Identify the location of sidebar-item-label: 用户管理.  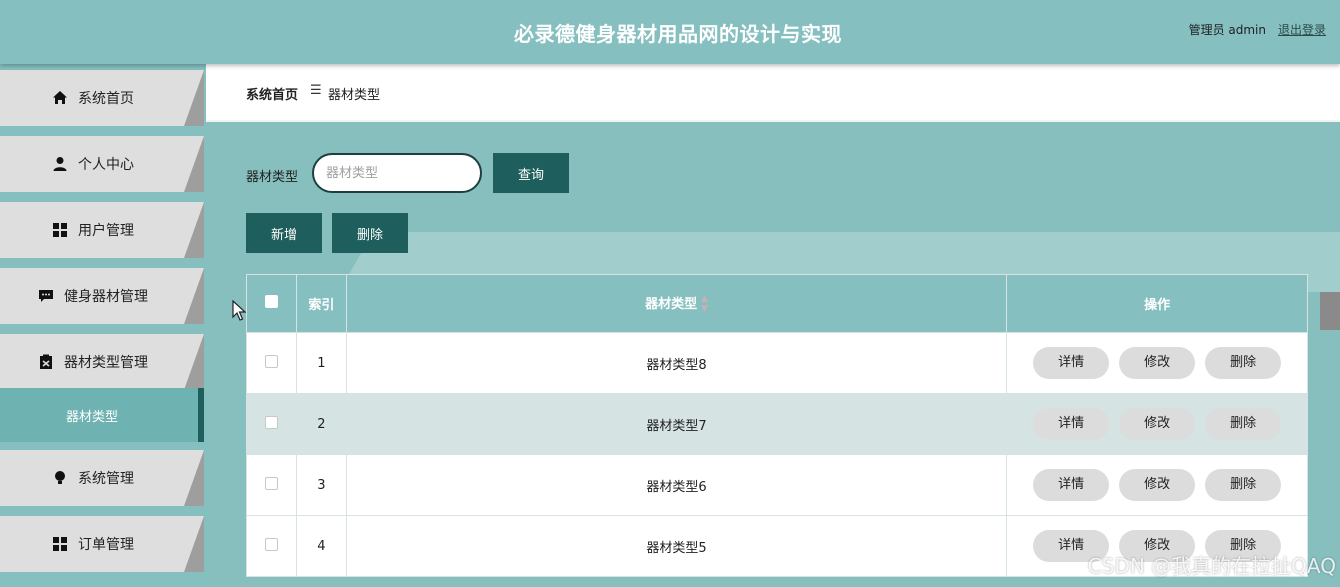
(106, 231).